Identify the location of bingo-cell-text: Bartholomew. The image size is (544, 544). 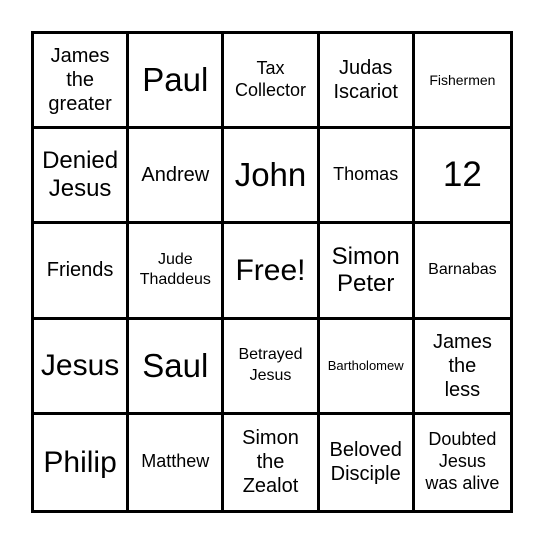
(366, 365).